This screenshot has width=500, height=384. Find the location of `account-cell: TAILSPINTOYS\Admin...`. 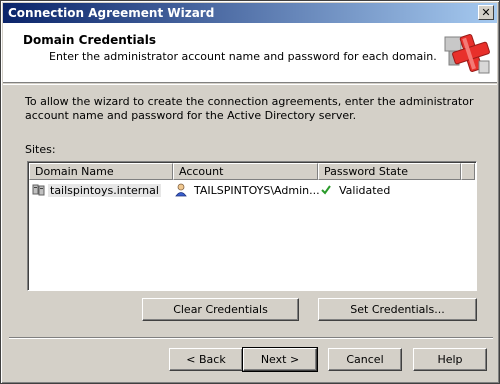

account-cell: TAILSPINTOYS\Admin... is located at coordinates (247, 190).